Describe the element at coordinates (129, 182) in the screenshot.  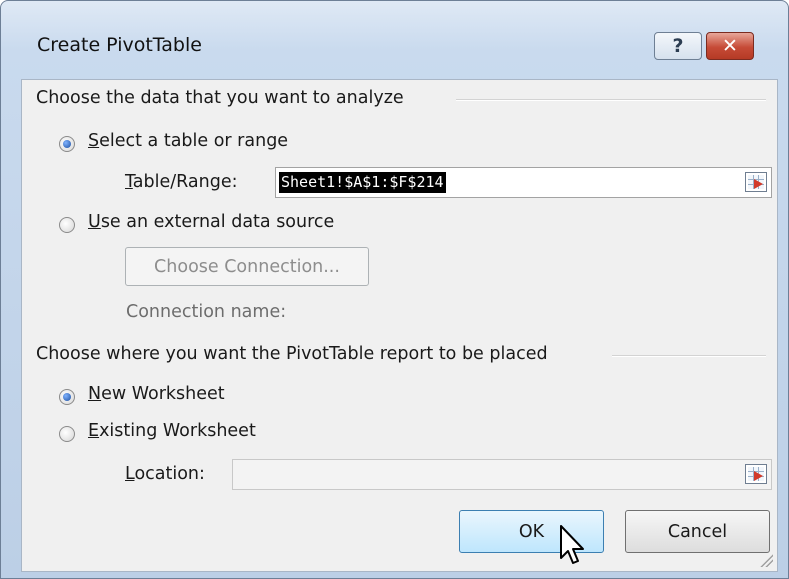
I see `table-range-accelerator: T` at that location.